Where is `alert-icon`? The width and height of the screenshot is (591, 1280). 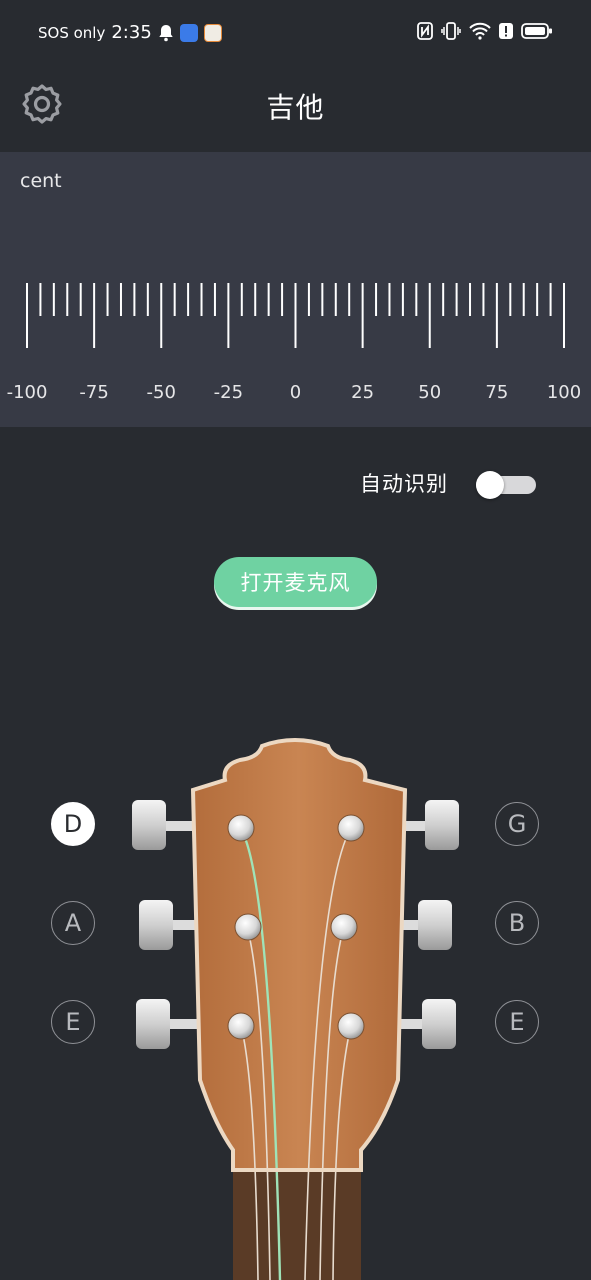
alert-icon is located at coordinates (506, 31).